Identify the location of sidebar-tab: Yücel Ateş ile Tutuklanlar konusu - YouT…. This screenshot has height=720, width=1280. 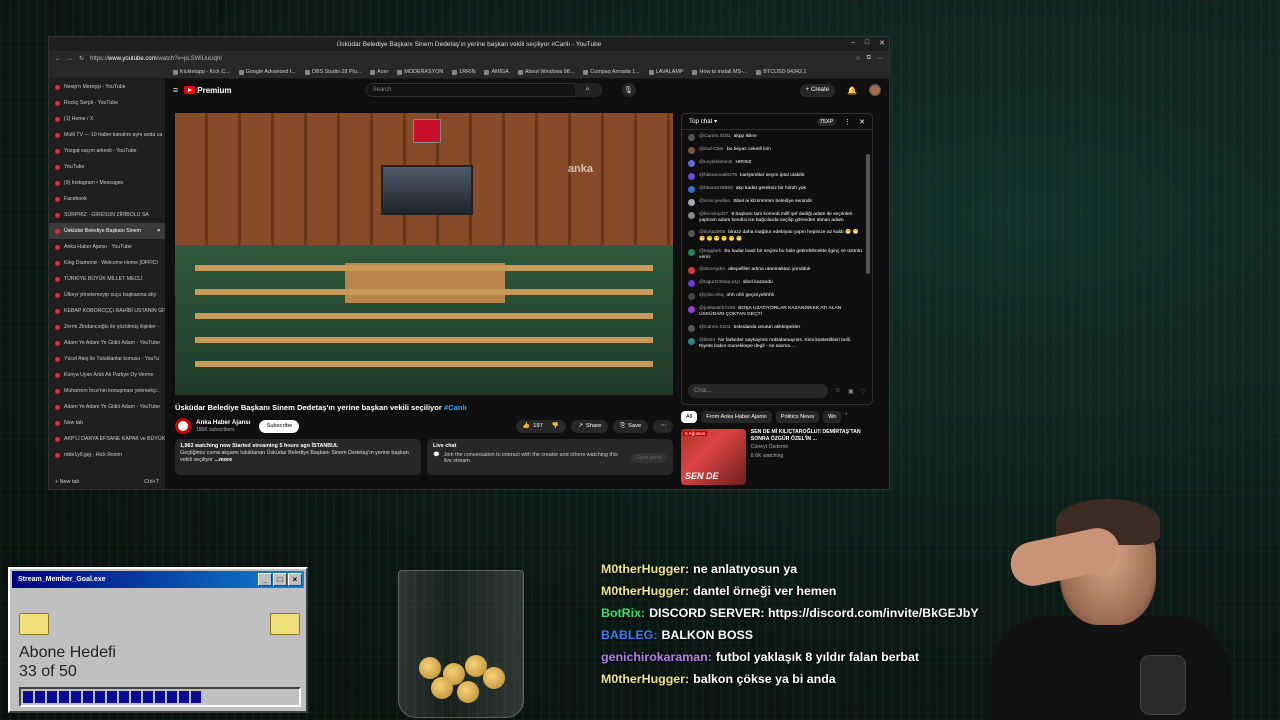
(107, 359).